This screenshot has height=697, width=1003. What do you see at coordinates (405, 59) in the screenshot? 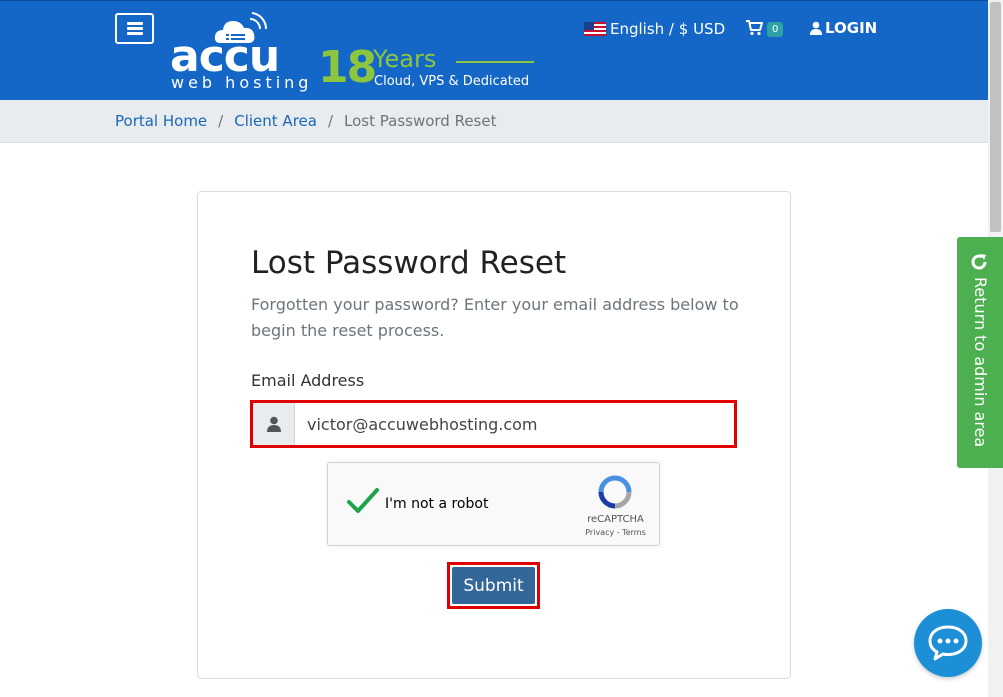
I see `logo-years-word: Years` at bounding box center [405, 59].